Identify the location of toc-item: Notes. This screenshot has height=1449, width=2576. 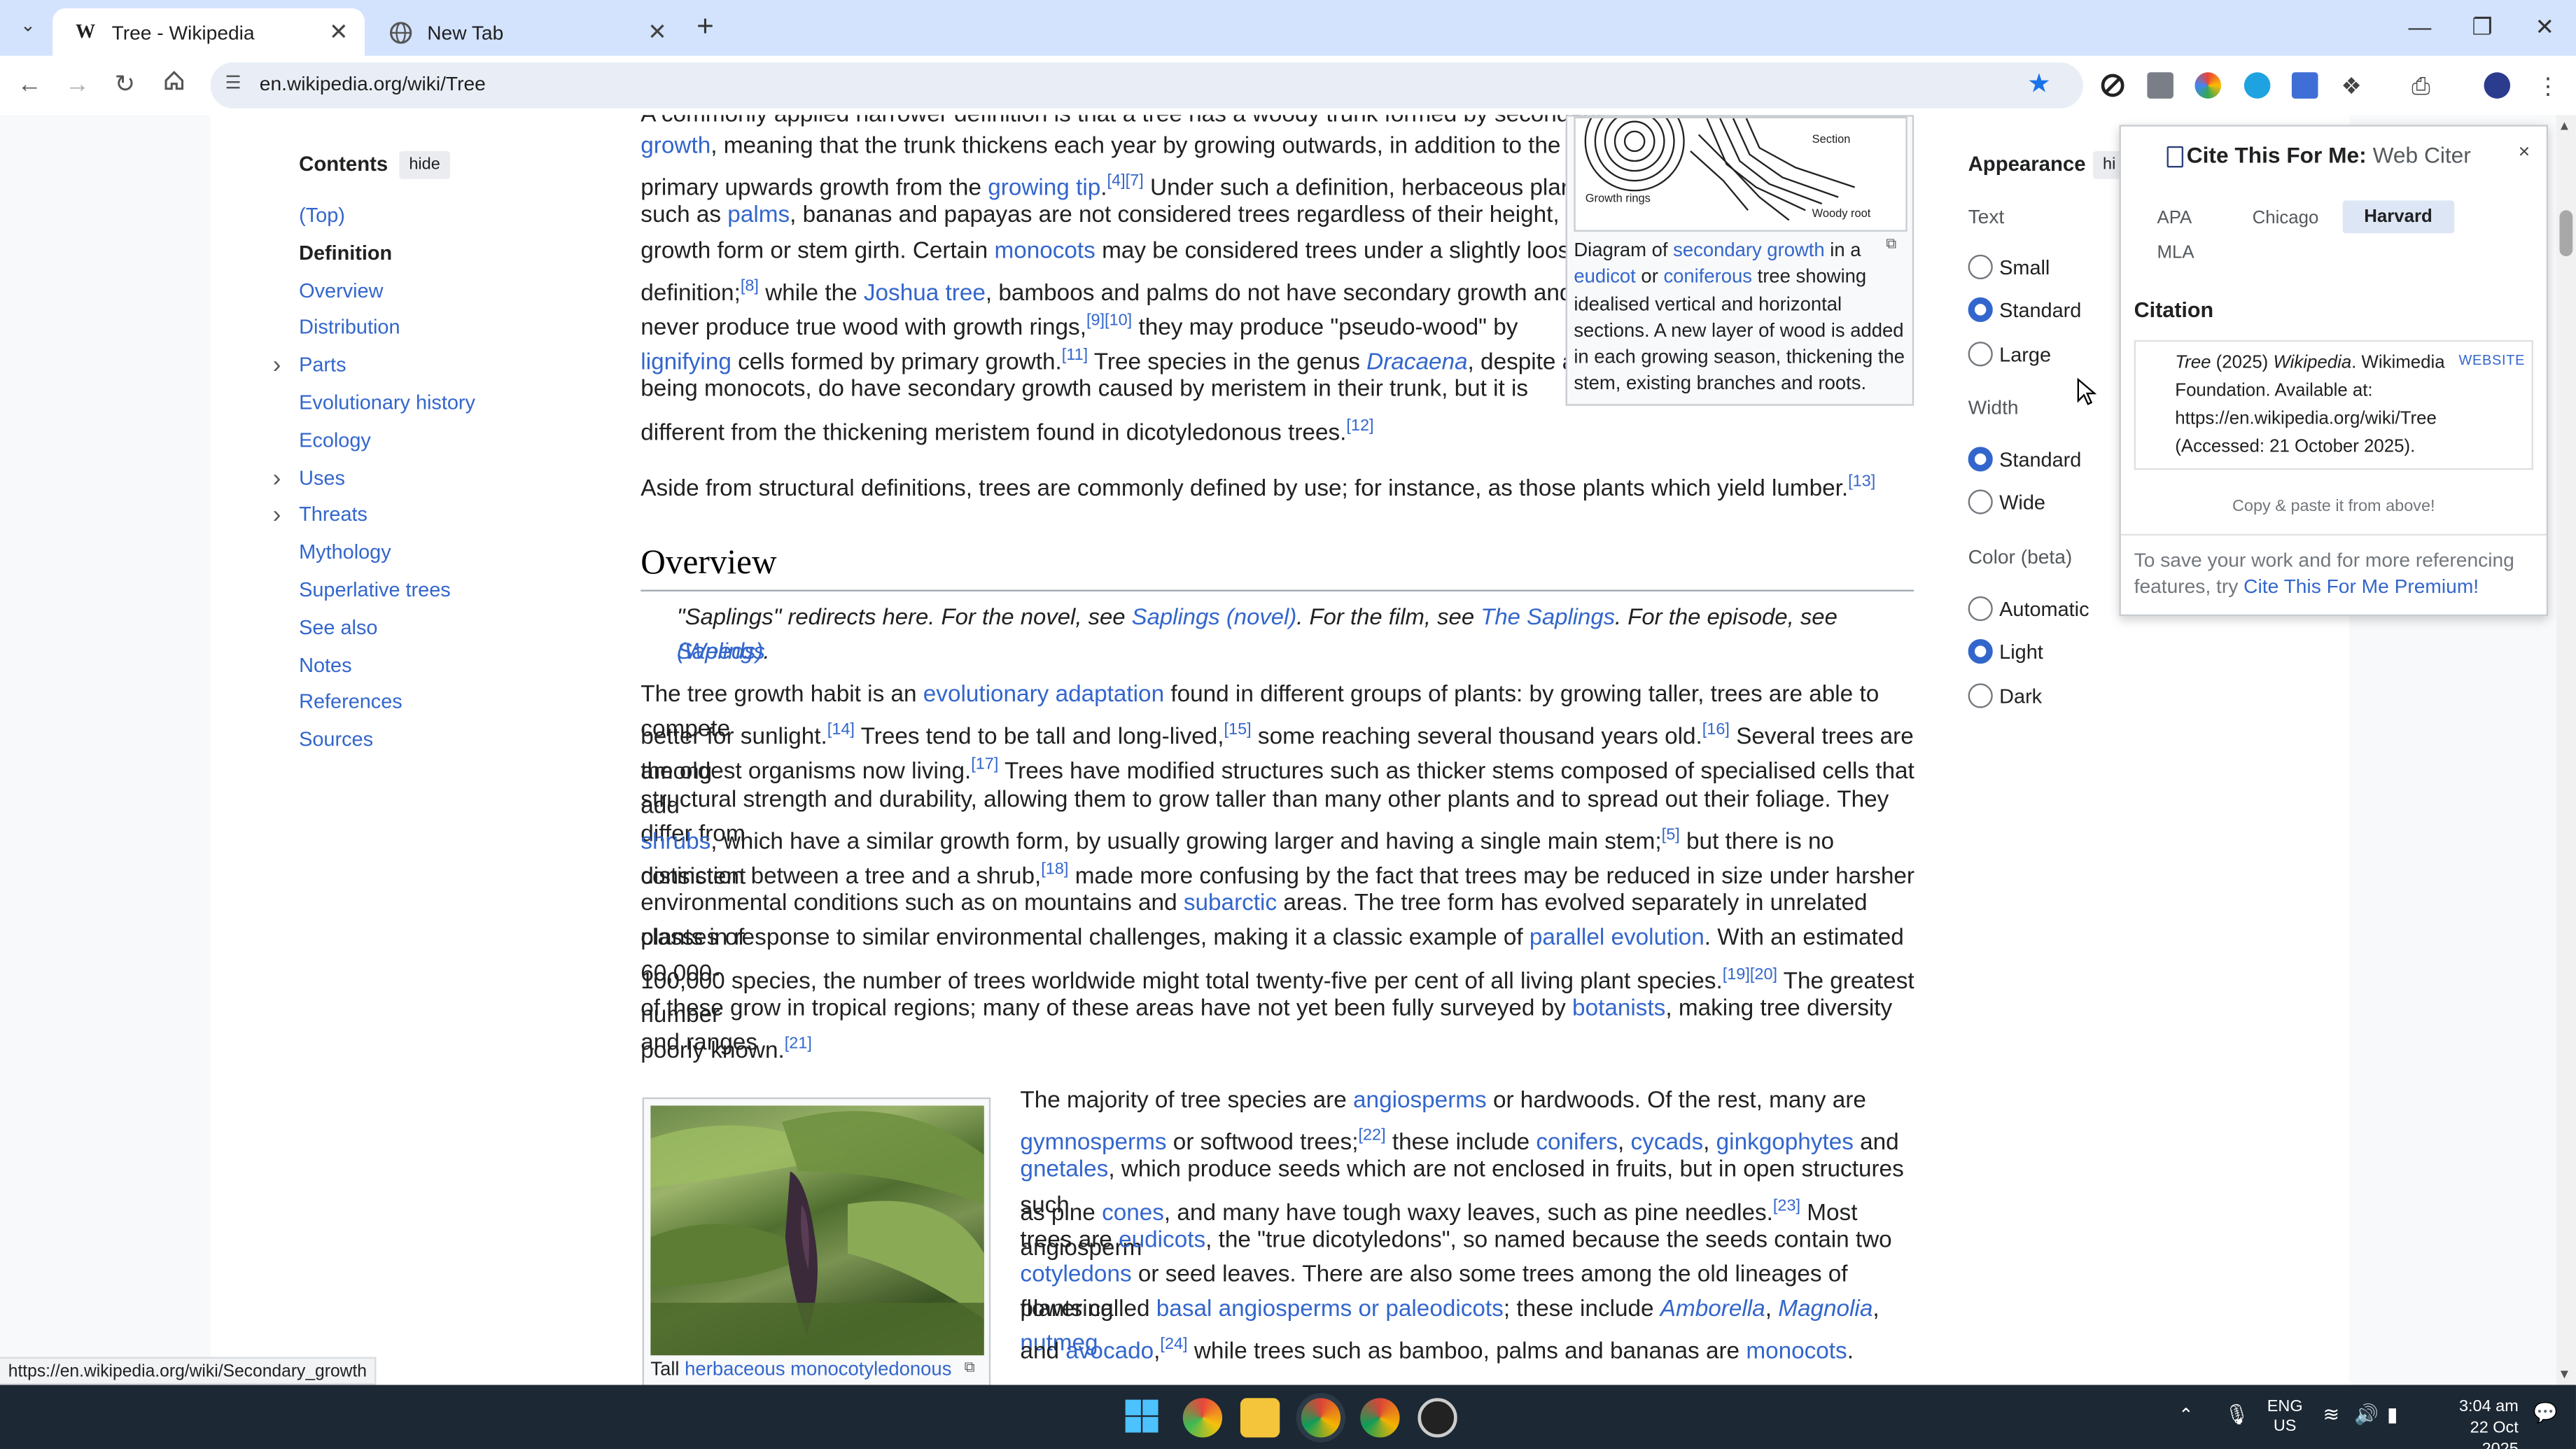
(325, 664).